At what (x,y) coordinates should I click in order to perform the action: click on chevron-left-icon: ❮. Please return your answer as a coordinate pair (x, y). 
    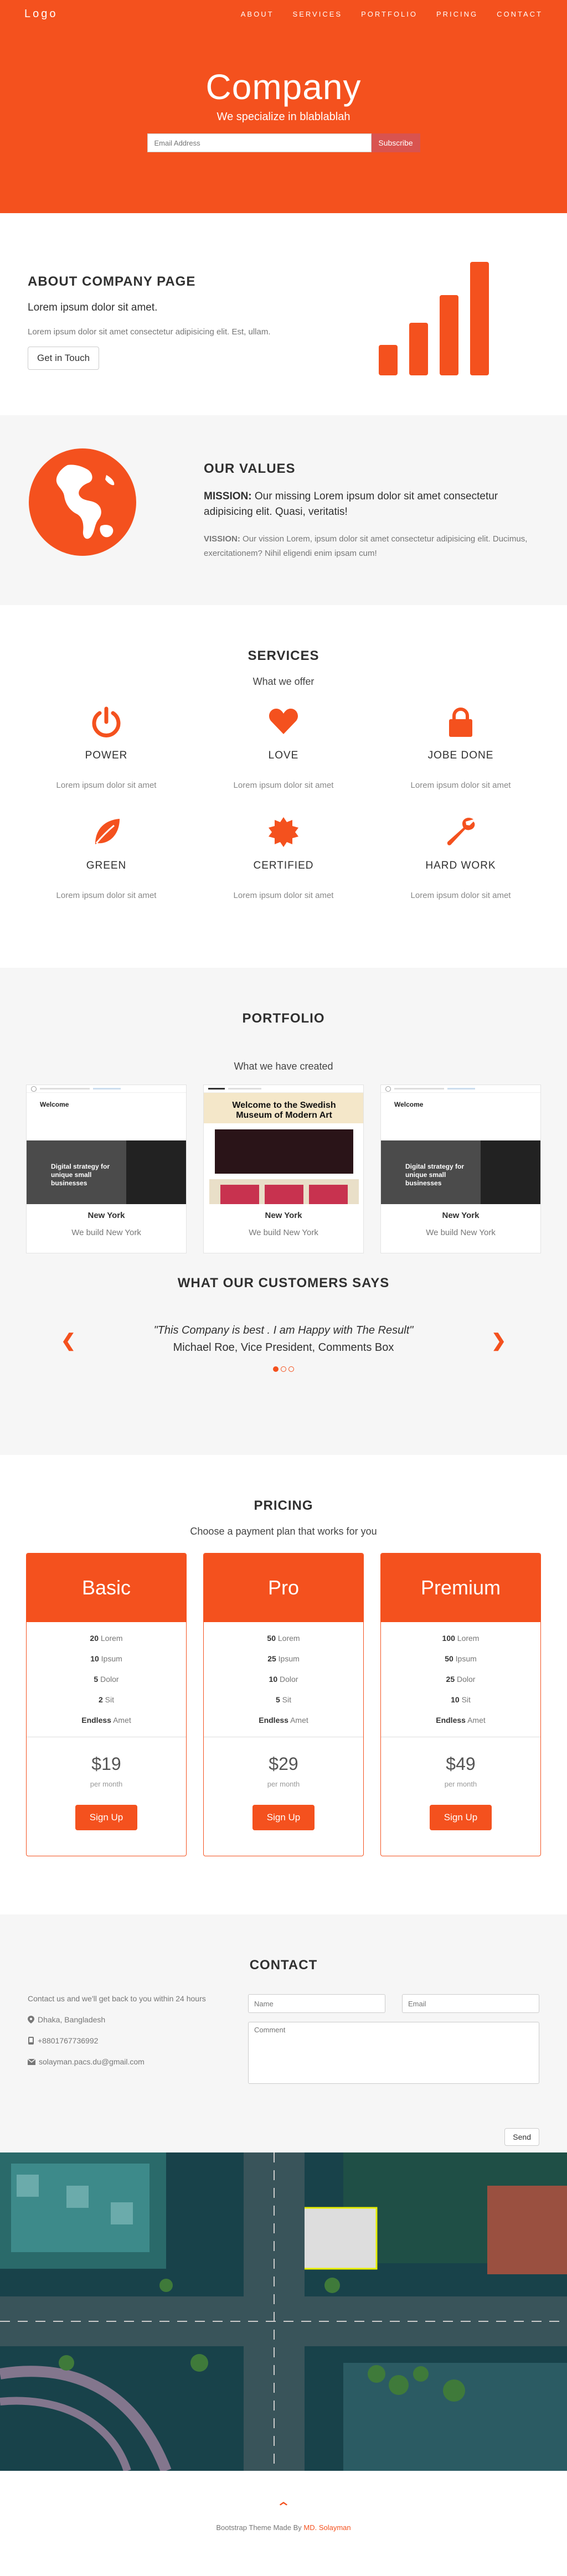
    Looking at the image, I should click on (68, 1340).